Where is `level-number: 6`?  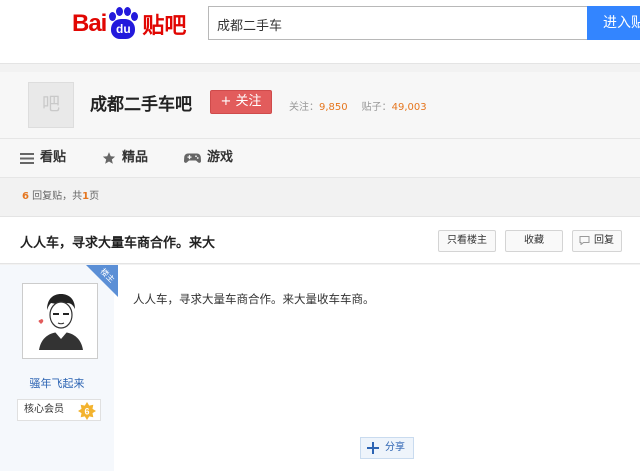 level-number: 6 is located at coordinates (86, 412).